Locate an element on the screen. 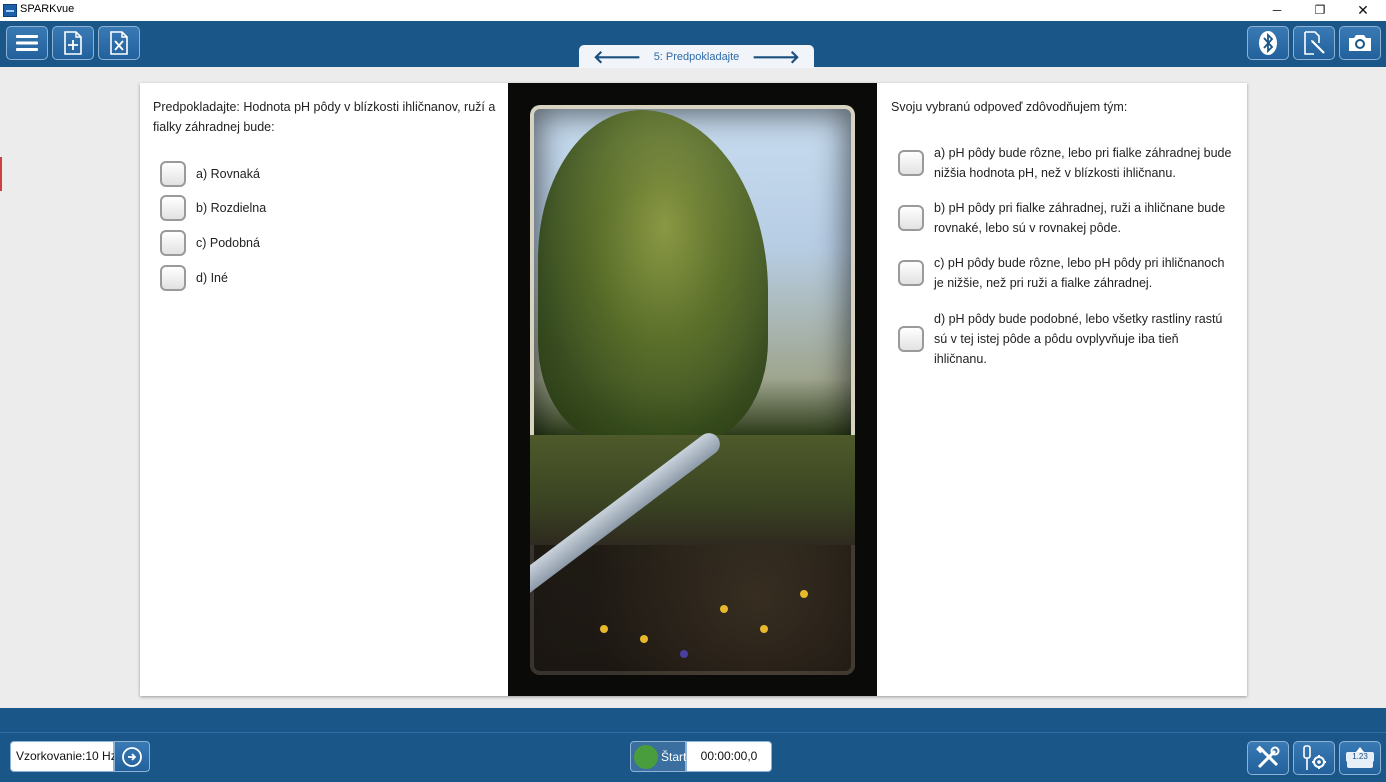 The height and width of the screenshot is (782, 1386). page-title: 5: Predpokladajte is located at coordinates (696, 57).